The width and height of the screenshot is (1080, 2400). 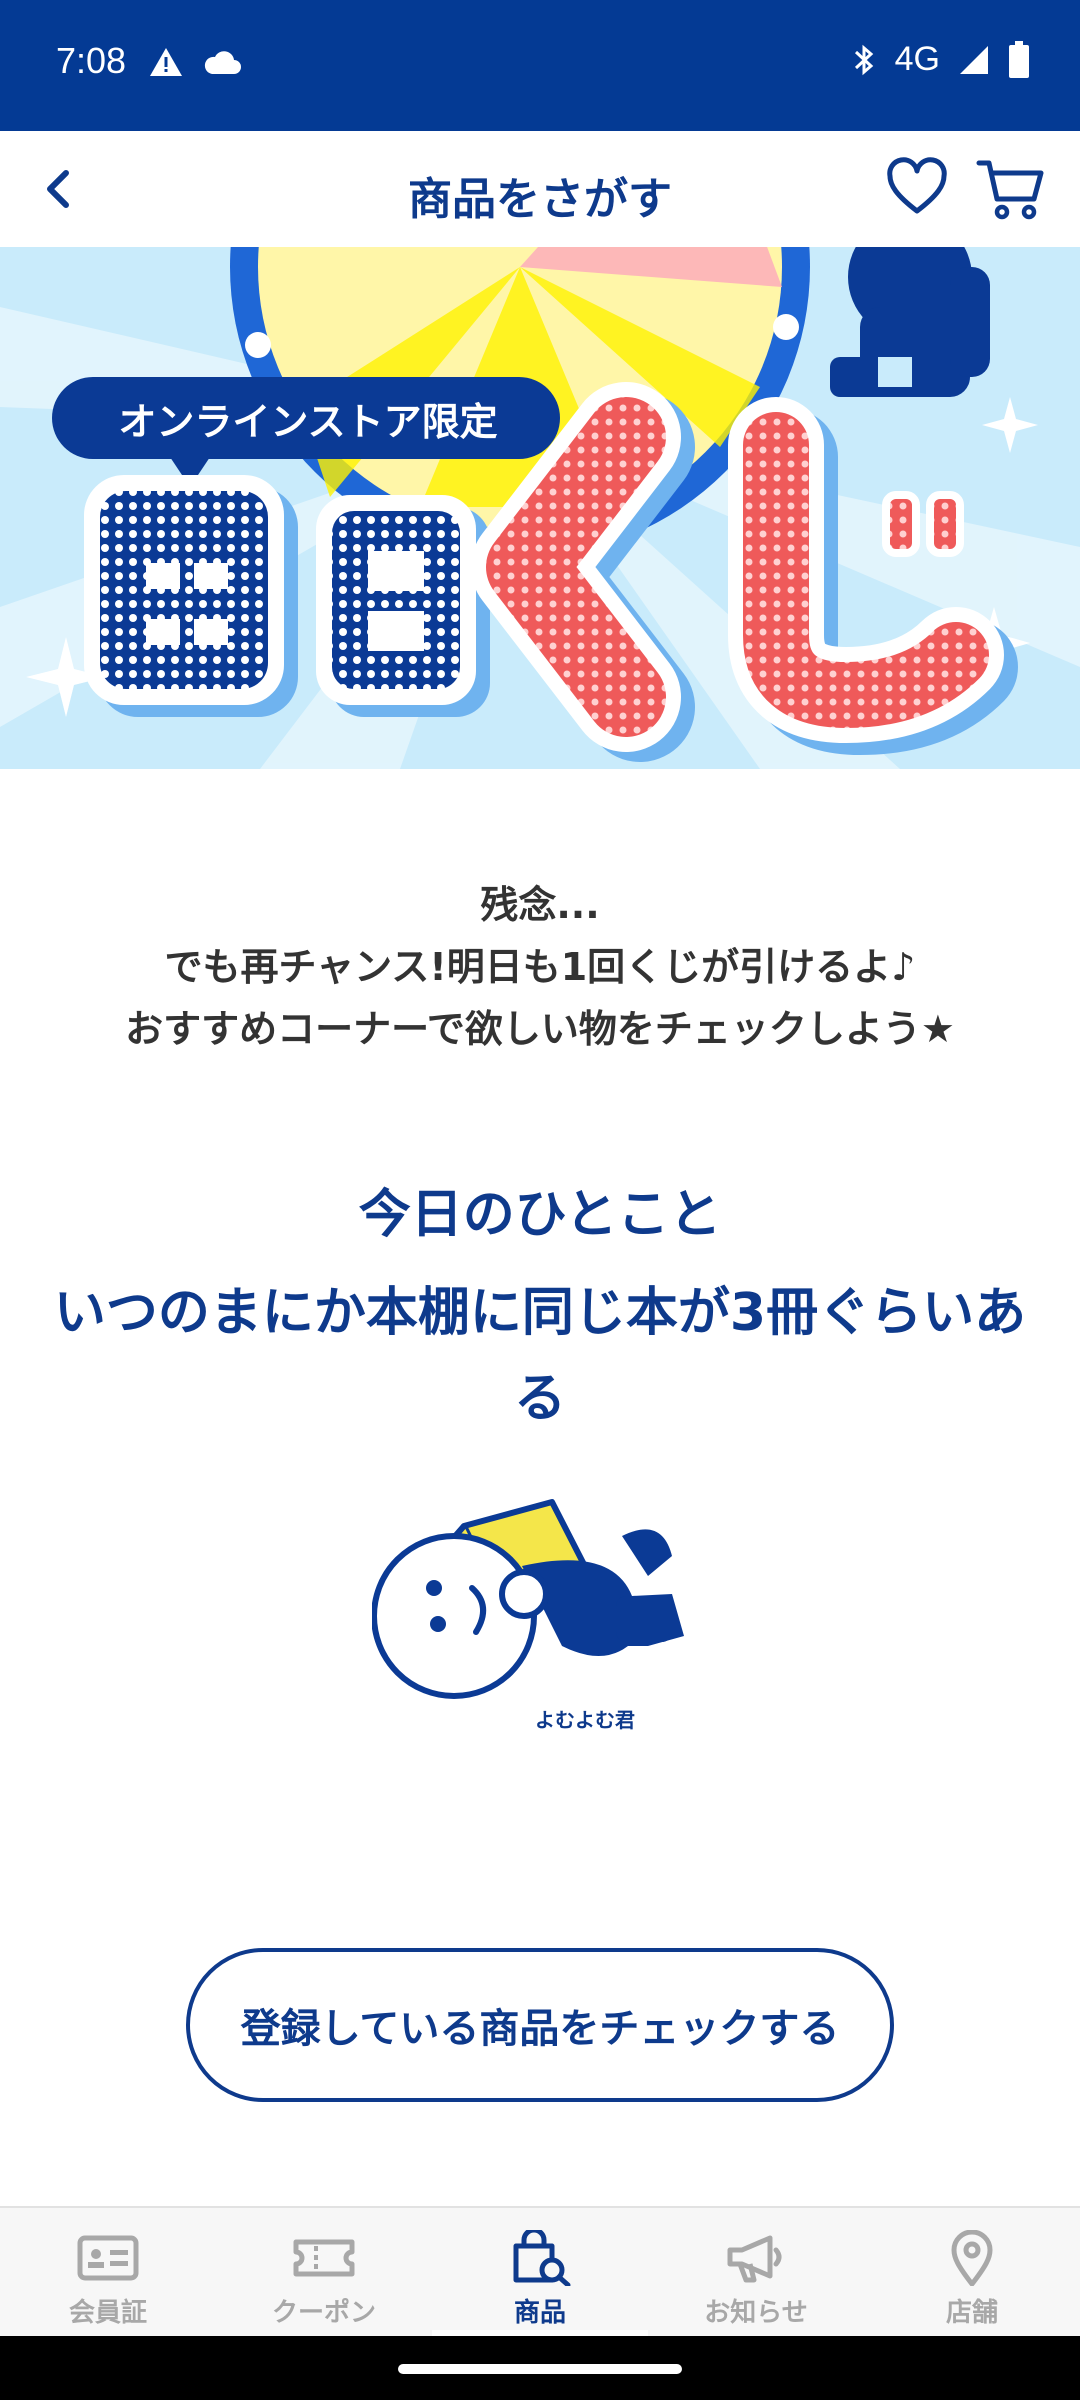 I want to click on status-right: 4G, so click(x=940, y=59).